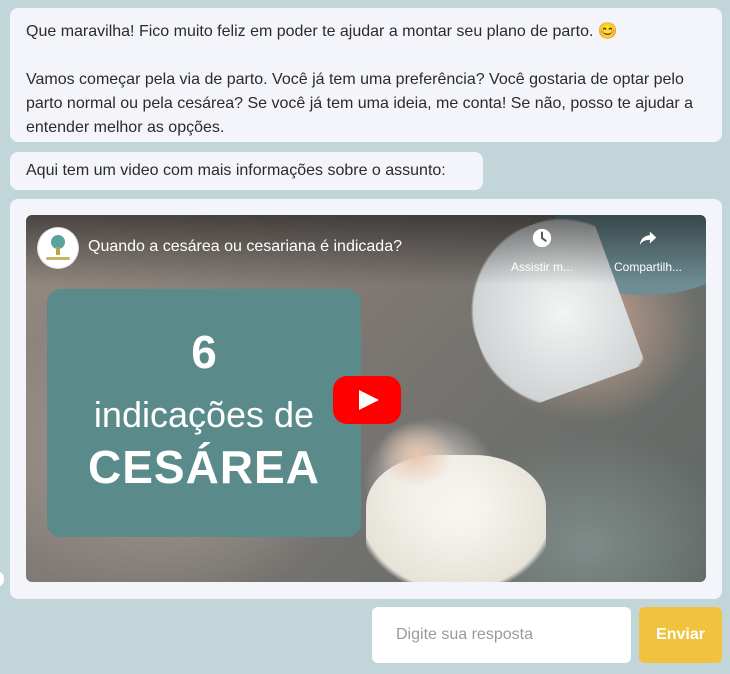  What do you see at coordinates (2, 579) in the screenshot?
I see `side-tab-edge` at bounding box center [2, 579].